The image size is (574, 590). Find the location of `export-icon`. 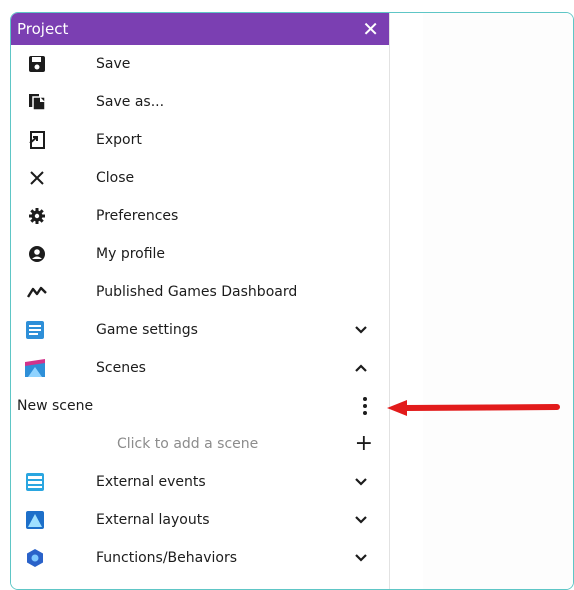

export-icon is located at coordinates (37, 140).